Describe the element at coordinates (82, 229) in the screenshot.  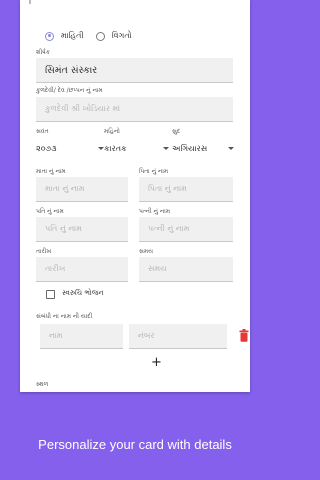
I see `husband-name-field: પતિ નું નામ` at that location.